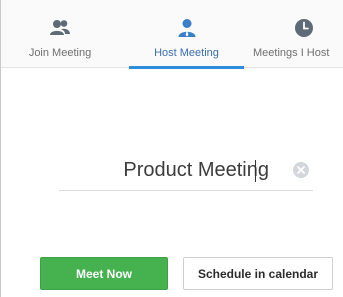  Describe the element at coordinates (168, 170) in the screenshot. I see `meeting-topic-input` at that location.